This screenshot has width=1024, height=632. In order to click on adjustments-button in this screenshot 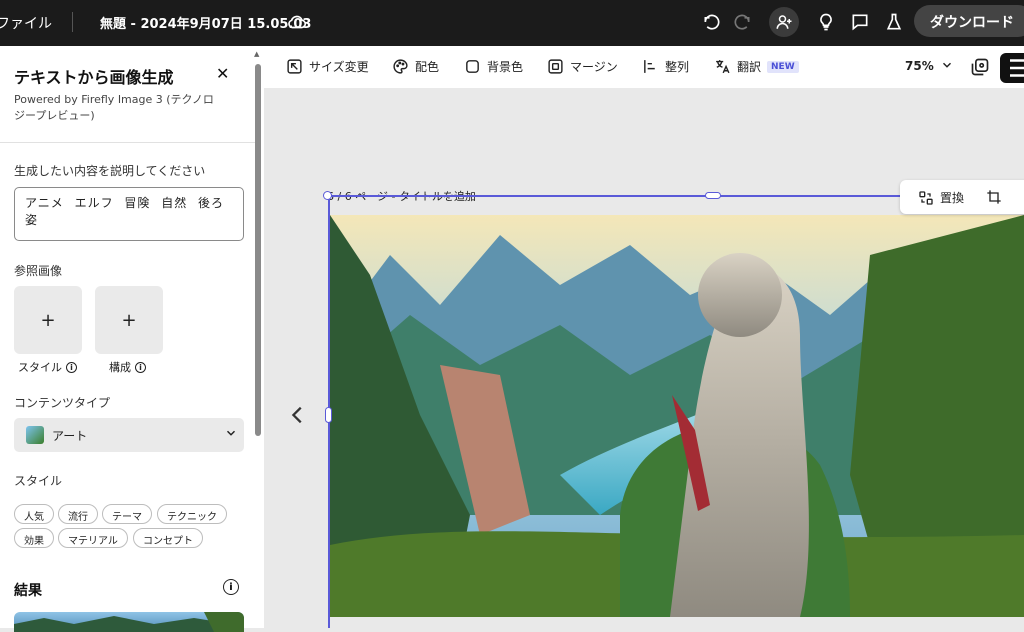, I will do `click(1012, 68)`.